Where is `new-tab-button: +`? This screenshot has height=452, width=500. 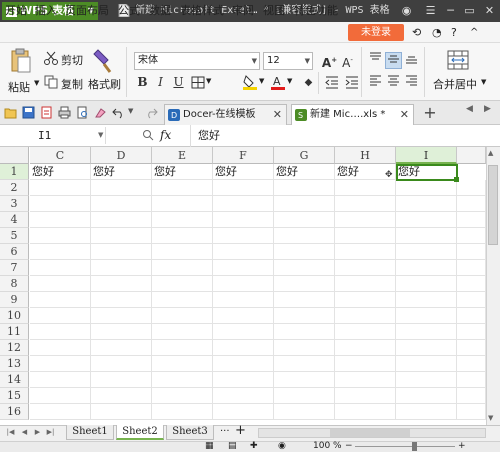 new-tab-button: + is located at coordinates (430, 113).